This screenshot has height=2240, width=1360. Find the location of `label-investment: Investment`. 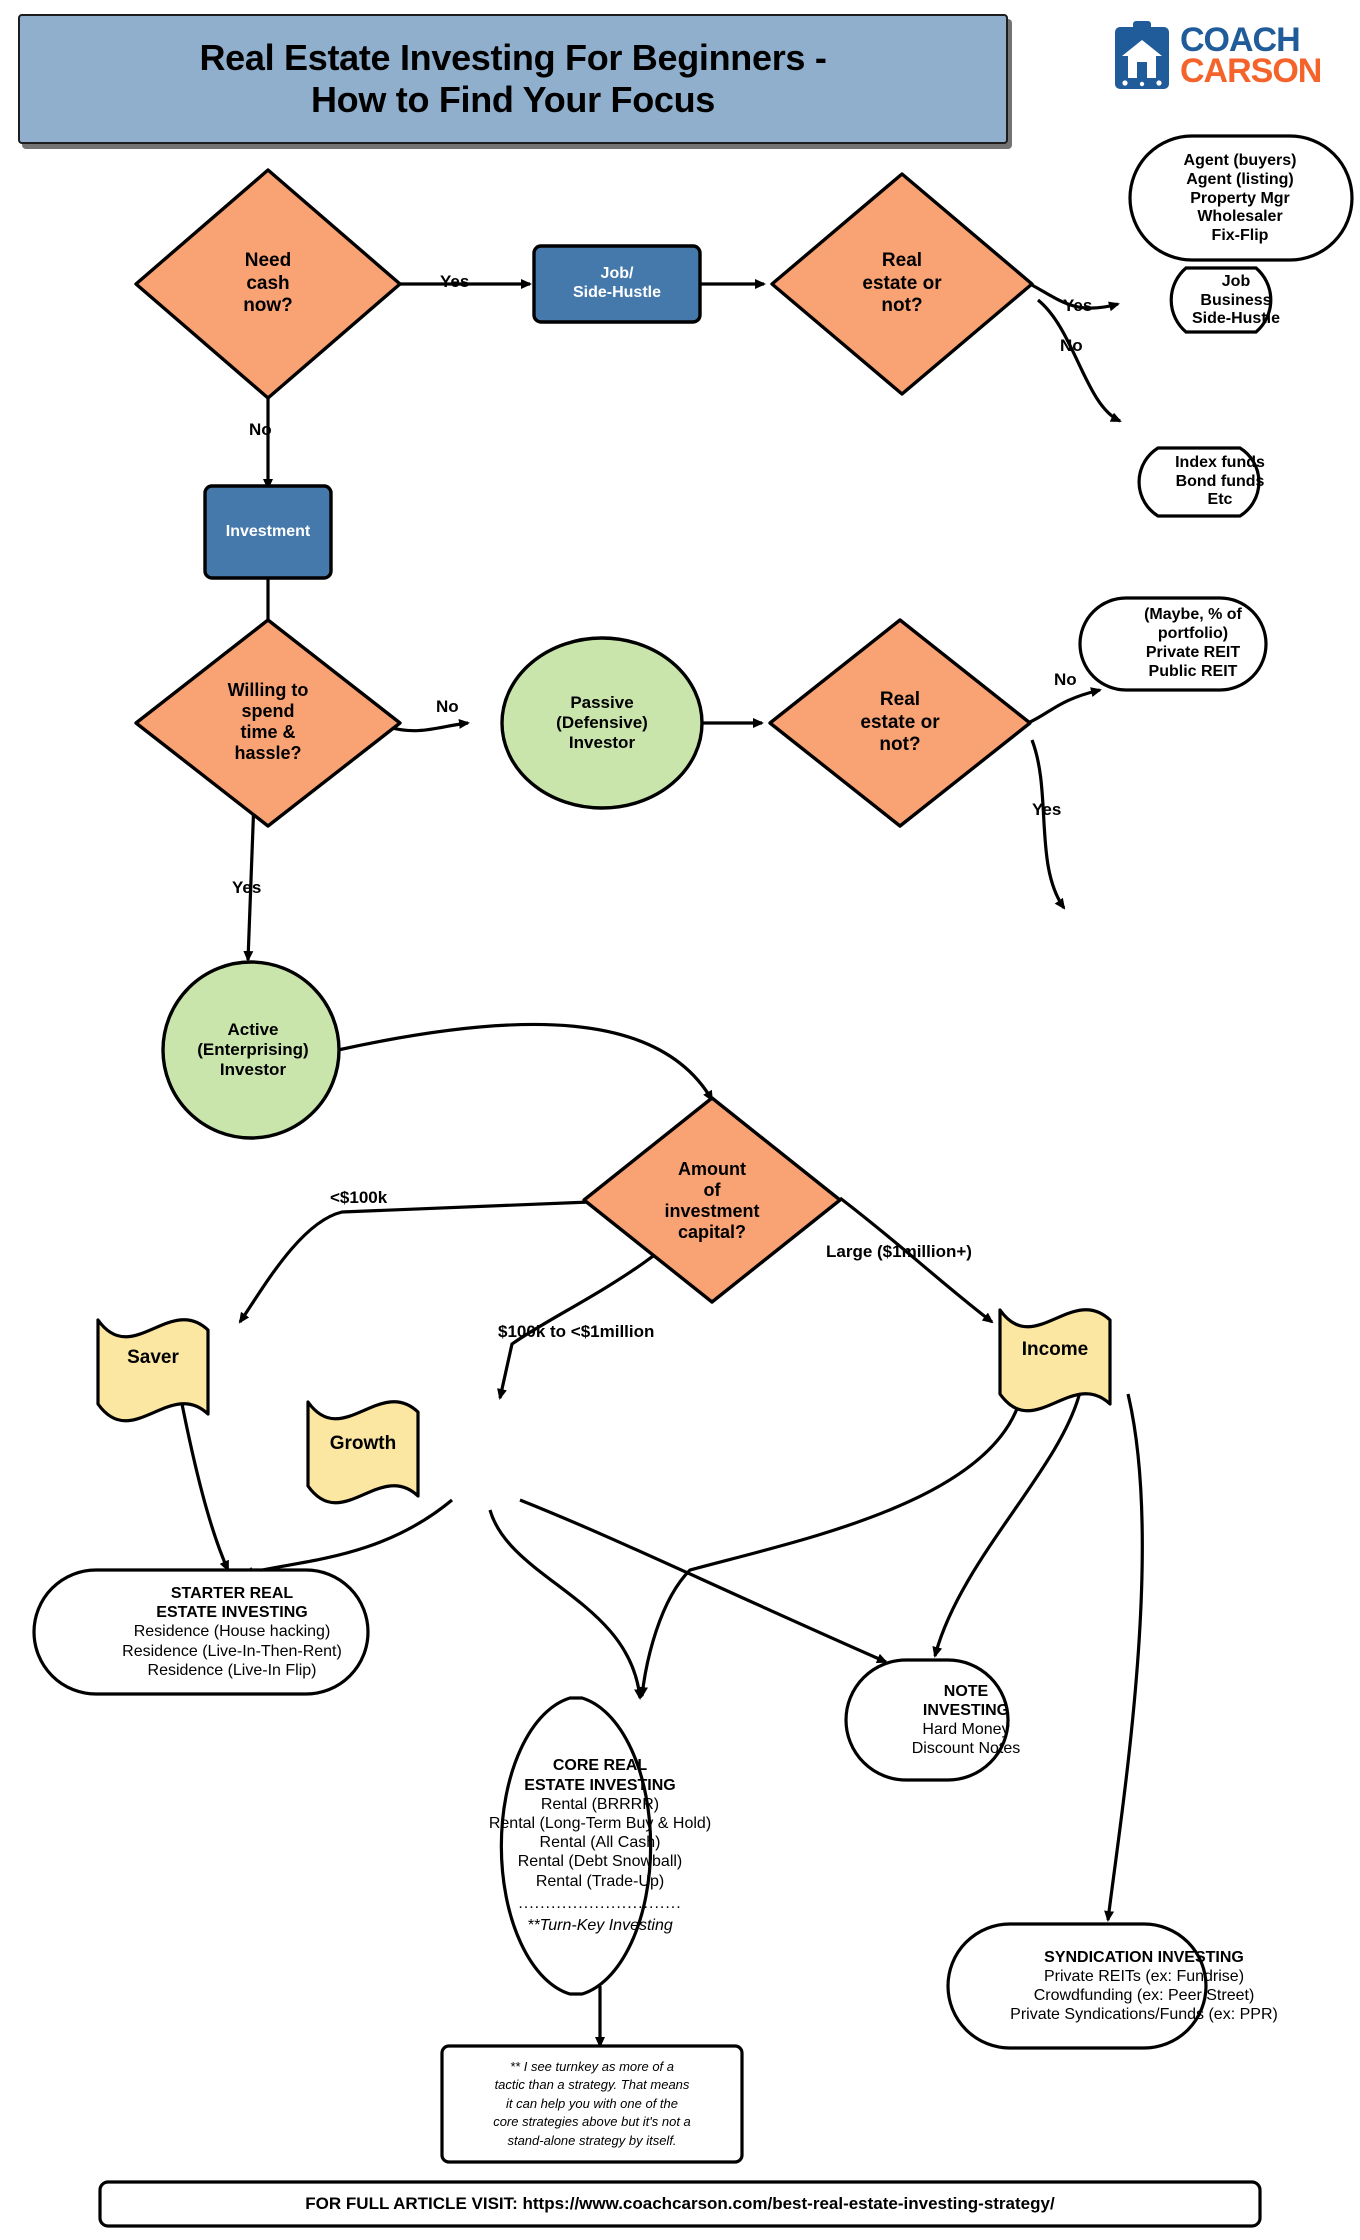

label-investment: Investment is located at coordinates (268, 532).